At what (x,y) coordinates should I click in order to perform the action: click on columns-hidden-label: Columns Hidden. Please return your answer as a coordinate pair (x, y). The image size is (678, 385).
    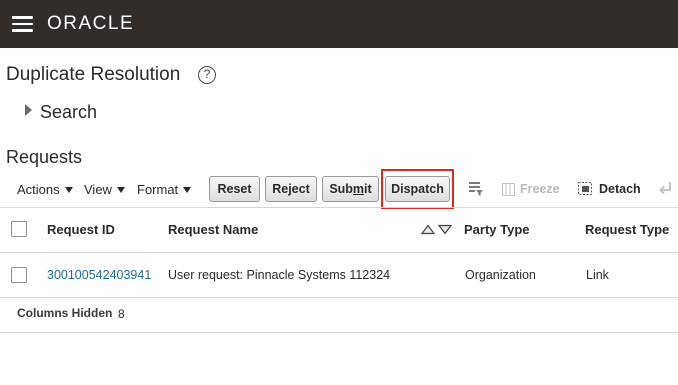
    Looking at the image, I should click on (65, 313).